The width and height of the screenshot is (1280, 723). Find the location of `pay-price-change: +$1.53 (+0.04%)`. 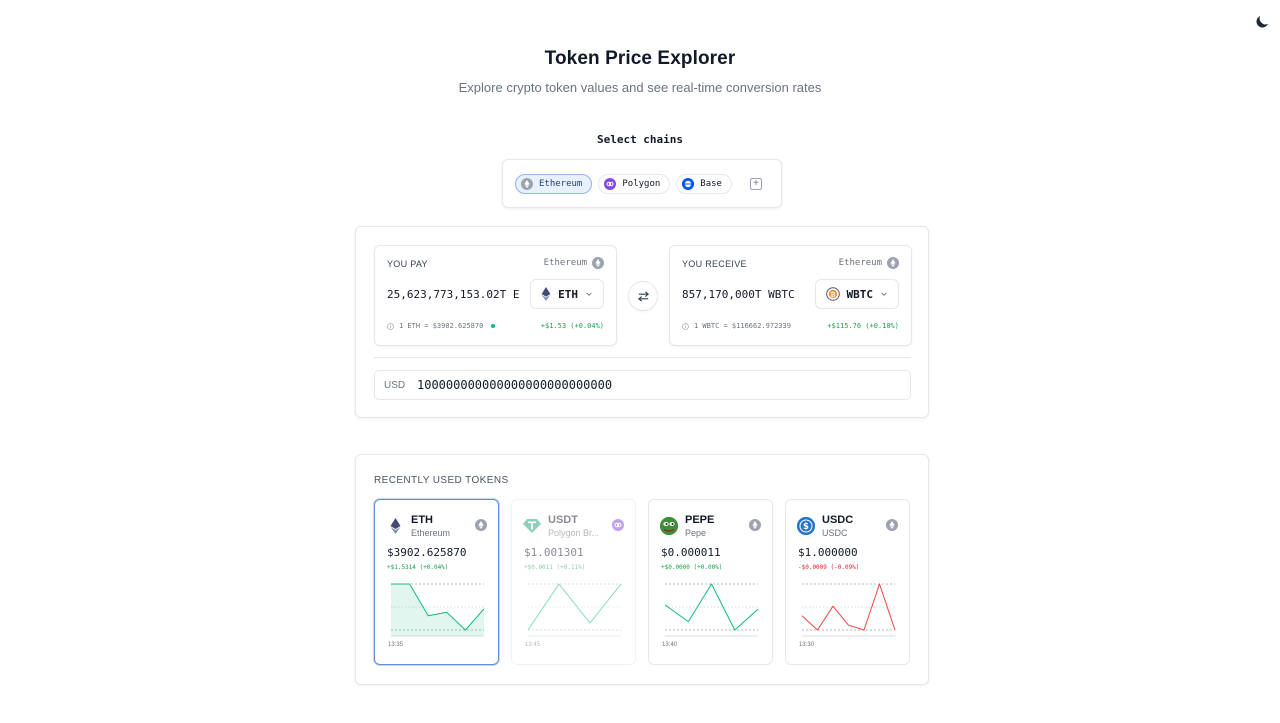

pay-price-change: +$1.53 (+0.04%) is located at coordinates (572, 326).